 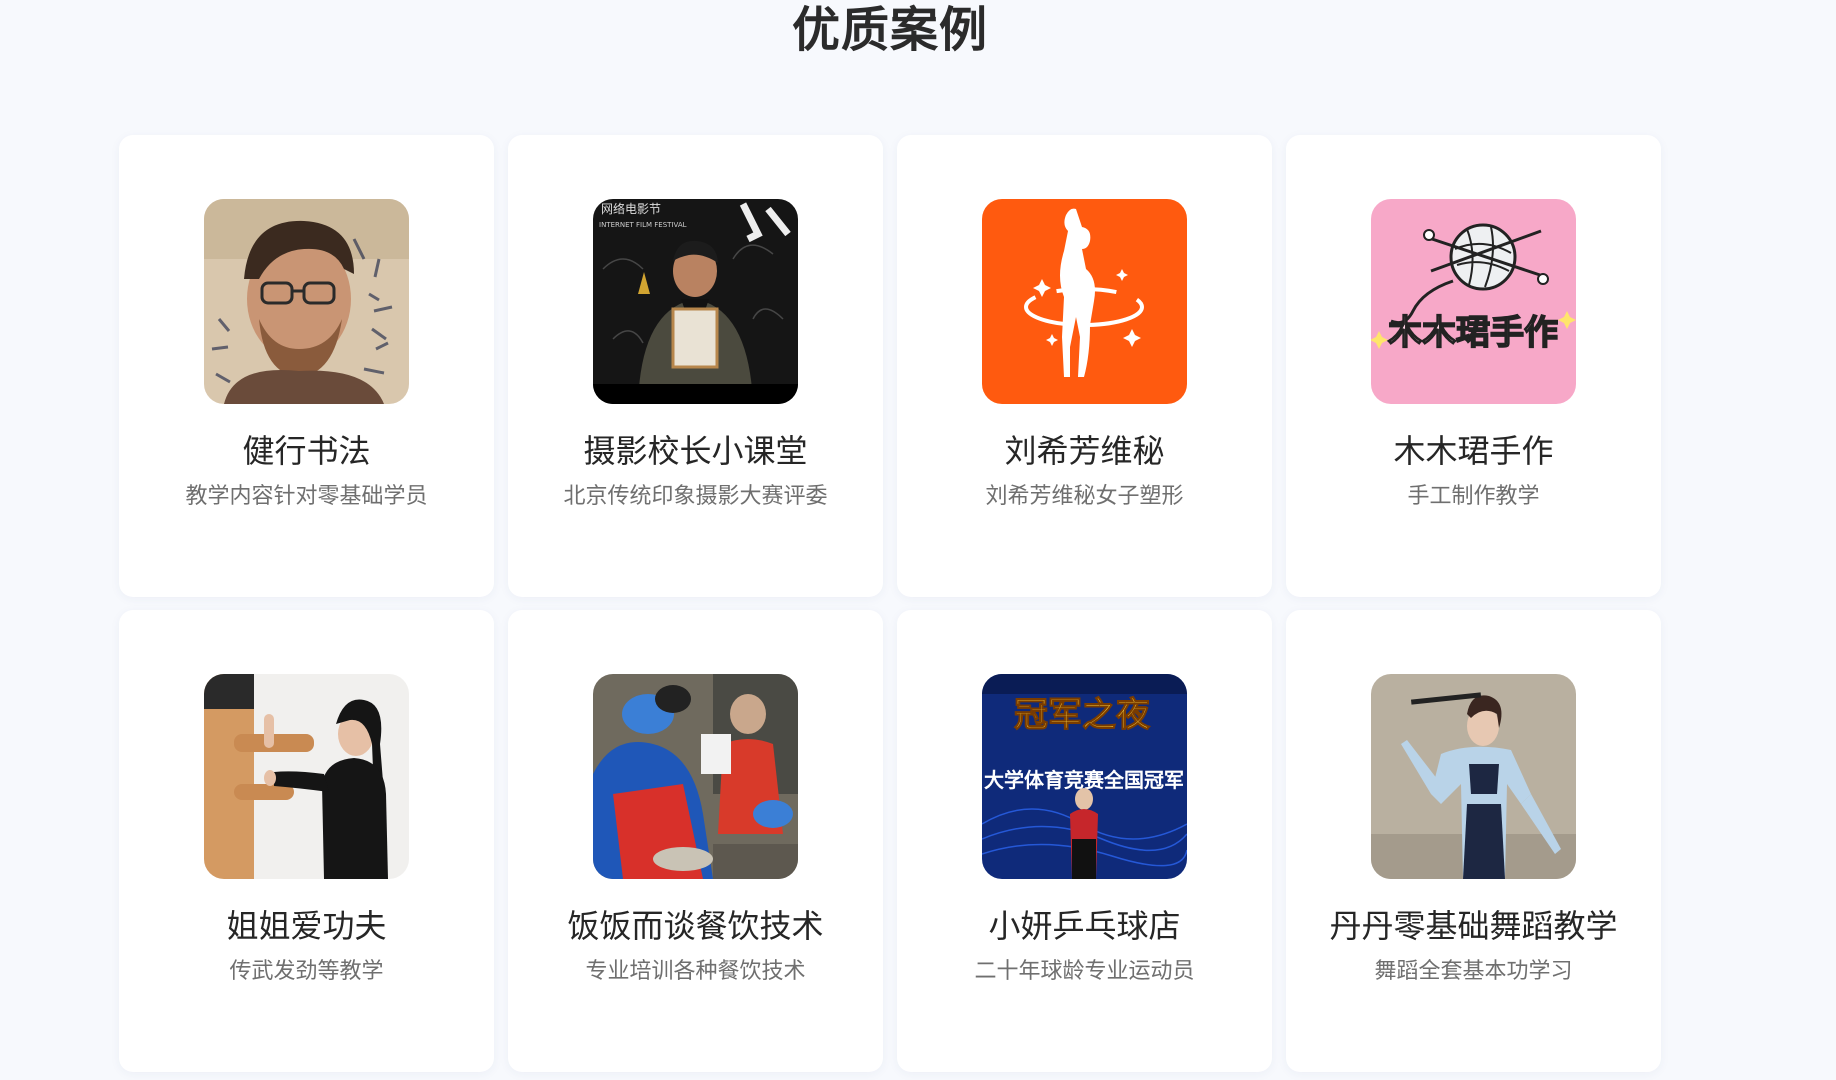 What do you see at coordinates (631, 208) in the screenshot?
I see `award-banner-text: 网络电影节` at bounding box center [631, 208].